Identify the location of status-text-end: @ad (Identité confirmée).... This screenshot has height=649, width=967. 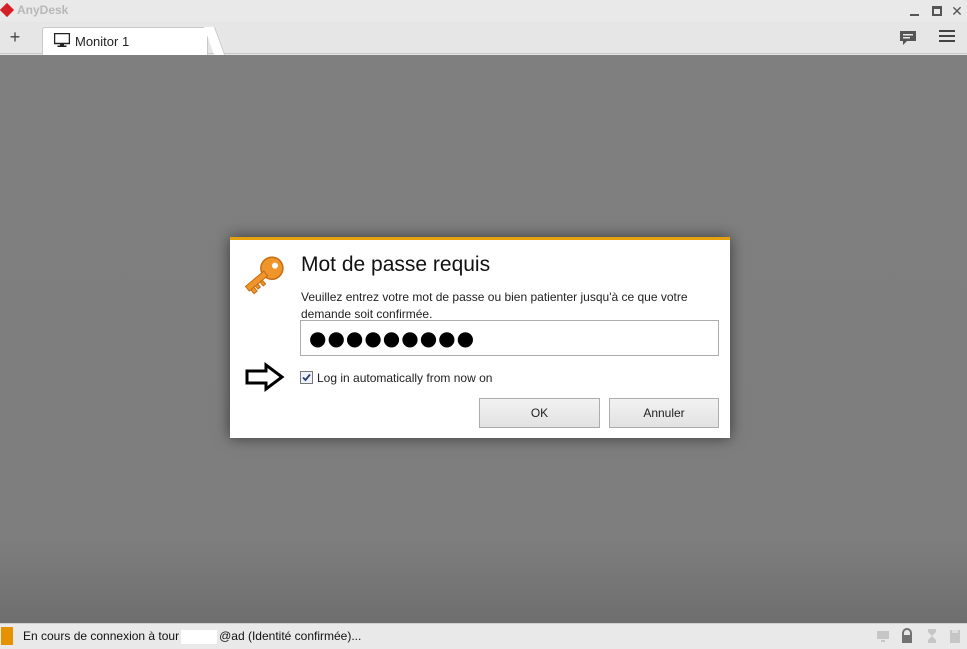
(290, 636).